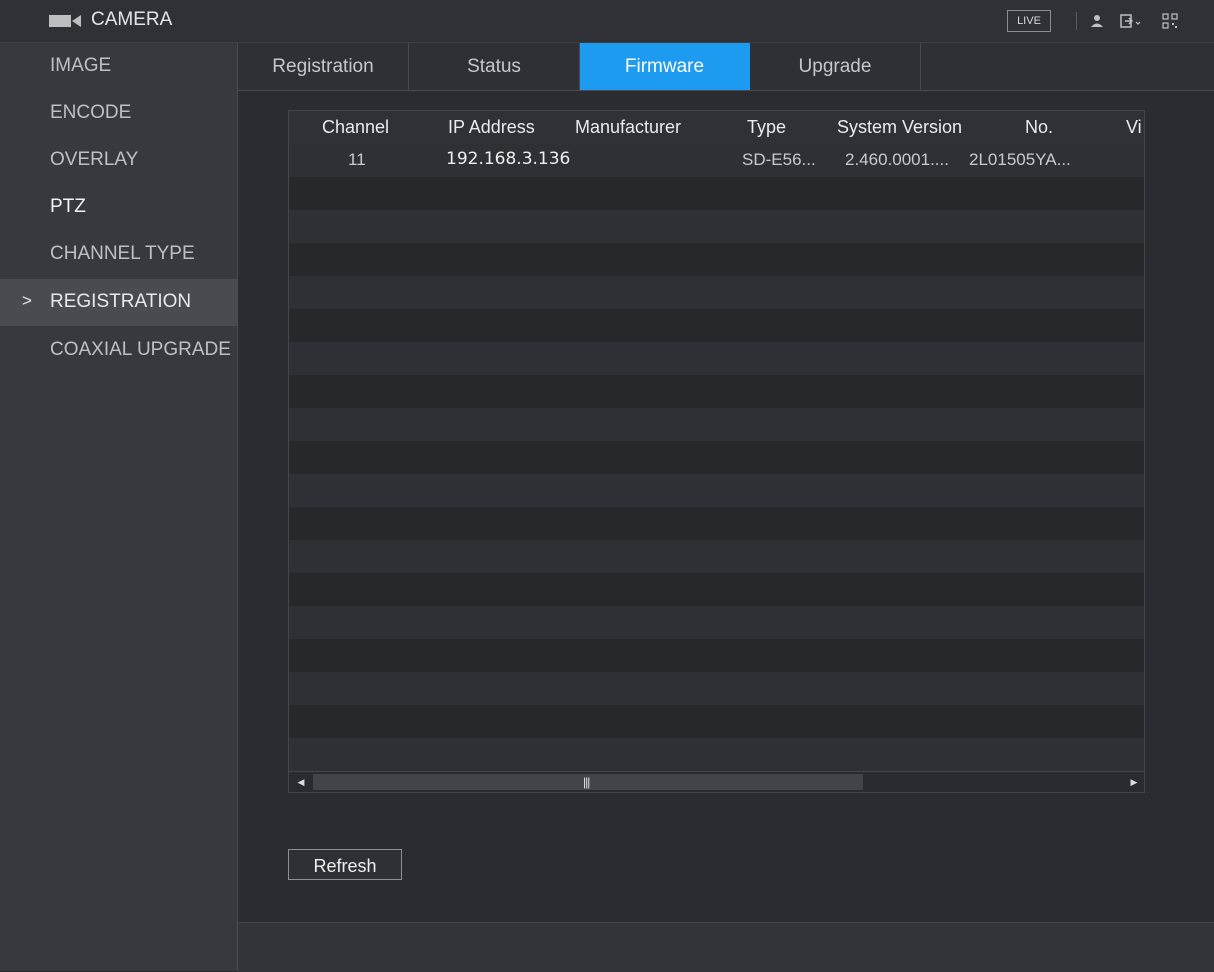 This screenshot has width=1214, height=972. I want to click on sidebar-item-label: OVERLAY, so click(94, 159).